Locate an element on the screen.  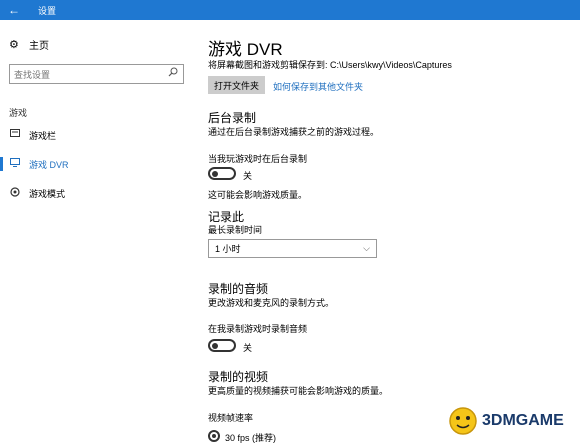
back-button: ← is located at coordinates (14, 10).